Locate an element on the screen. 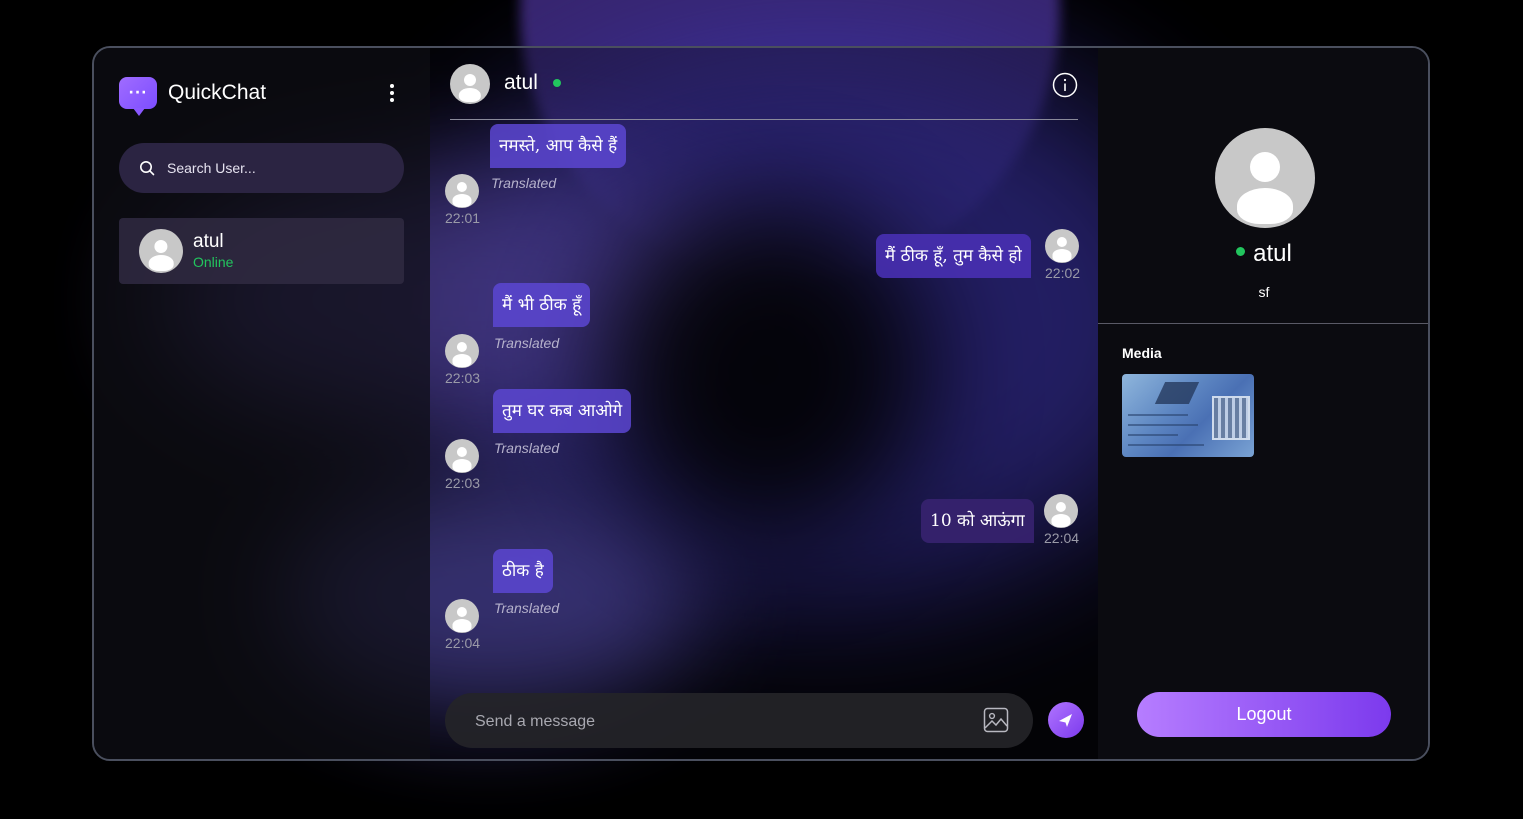 The height and width of the screenshot is (819, 1523). message-bubble-sent: मैं ठीक हूँ, तुम कैसे हो is located at coordinates (953, 256).